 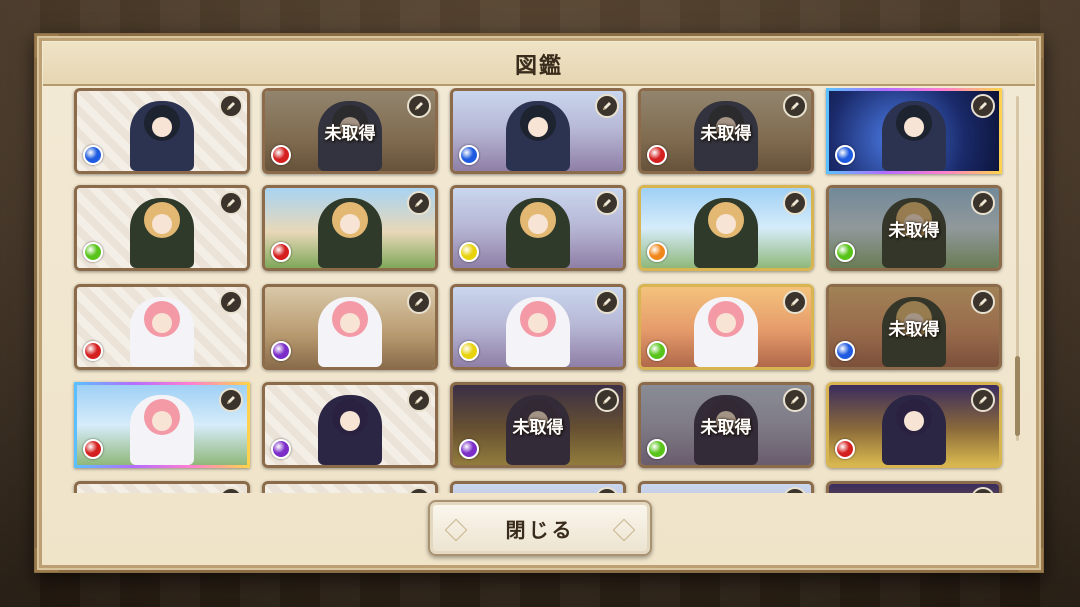 I want to click on dialog-title: 図鑑, so click(x=538, y=66).